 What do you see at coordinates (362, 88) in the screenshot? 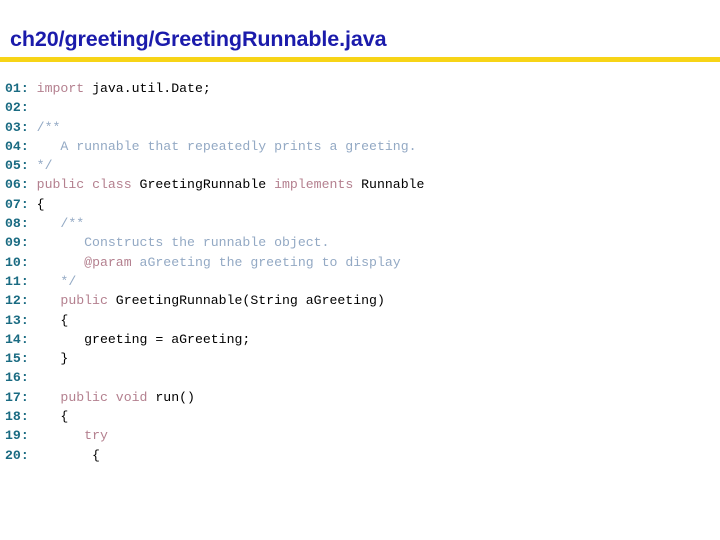
I see `code-line: 01: import java.util.Date;` at bounding box center [362, 88].